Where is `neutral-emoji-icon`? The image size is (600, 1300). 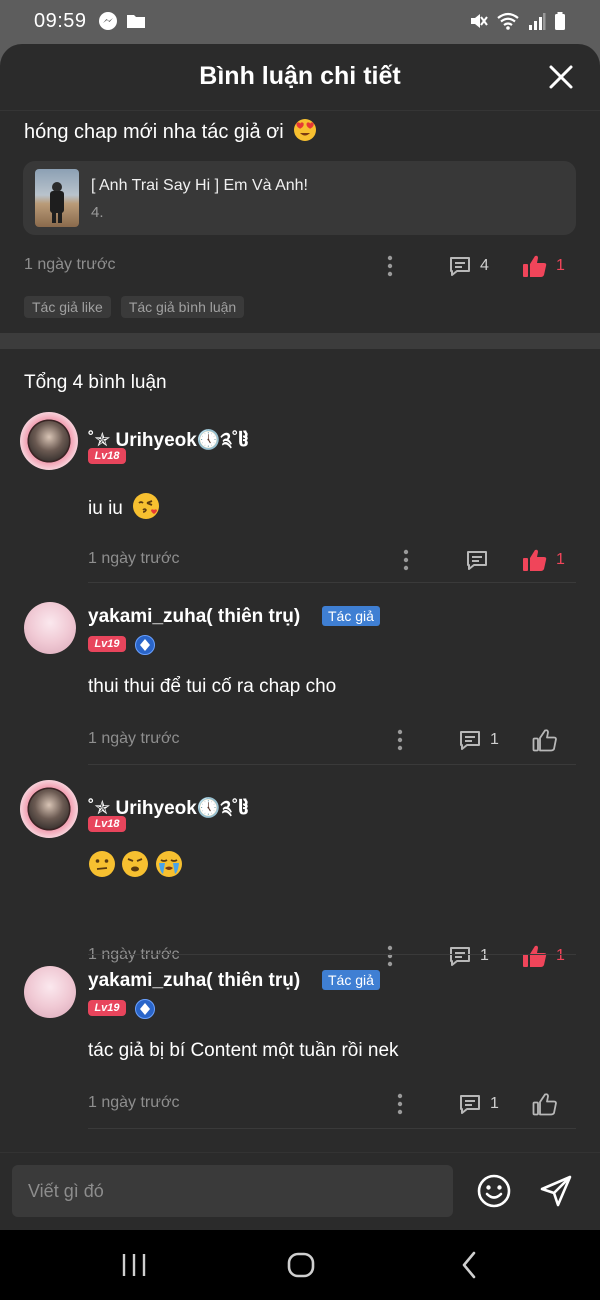 neutral-emoji-icon is located at coordinates (102, 864).